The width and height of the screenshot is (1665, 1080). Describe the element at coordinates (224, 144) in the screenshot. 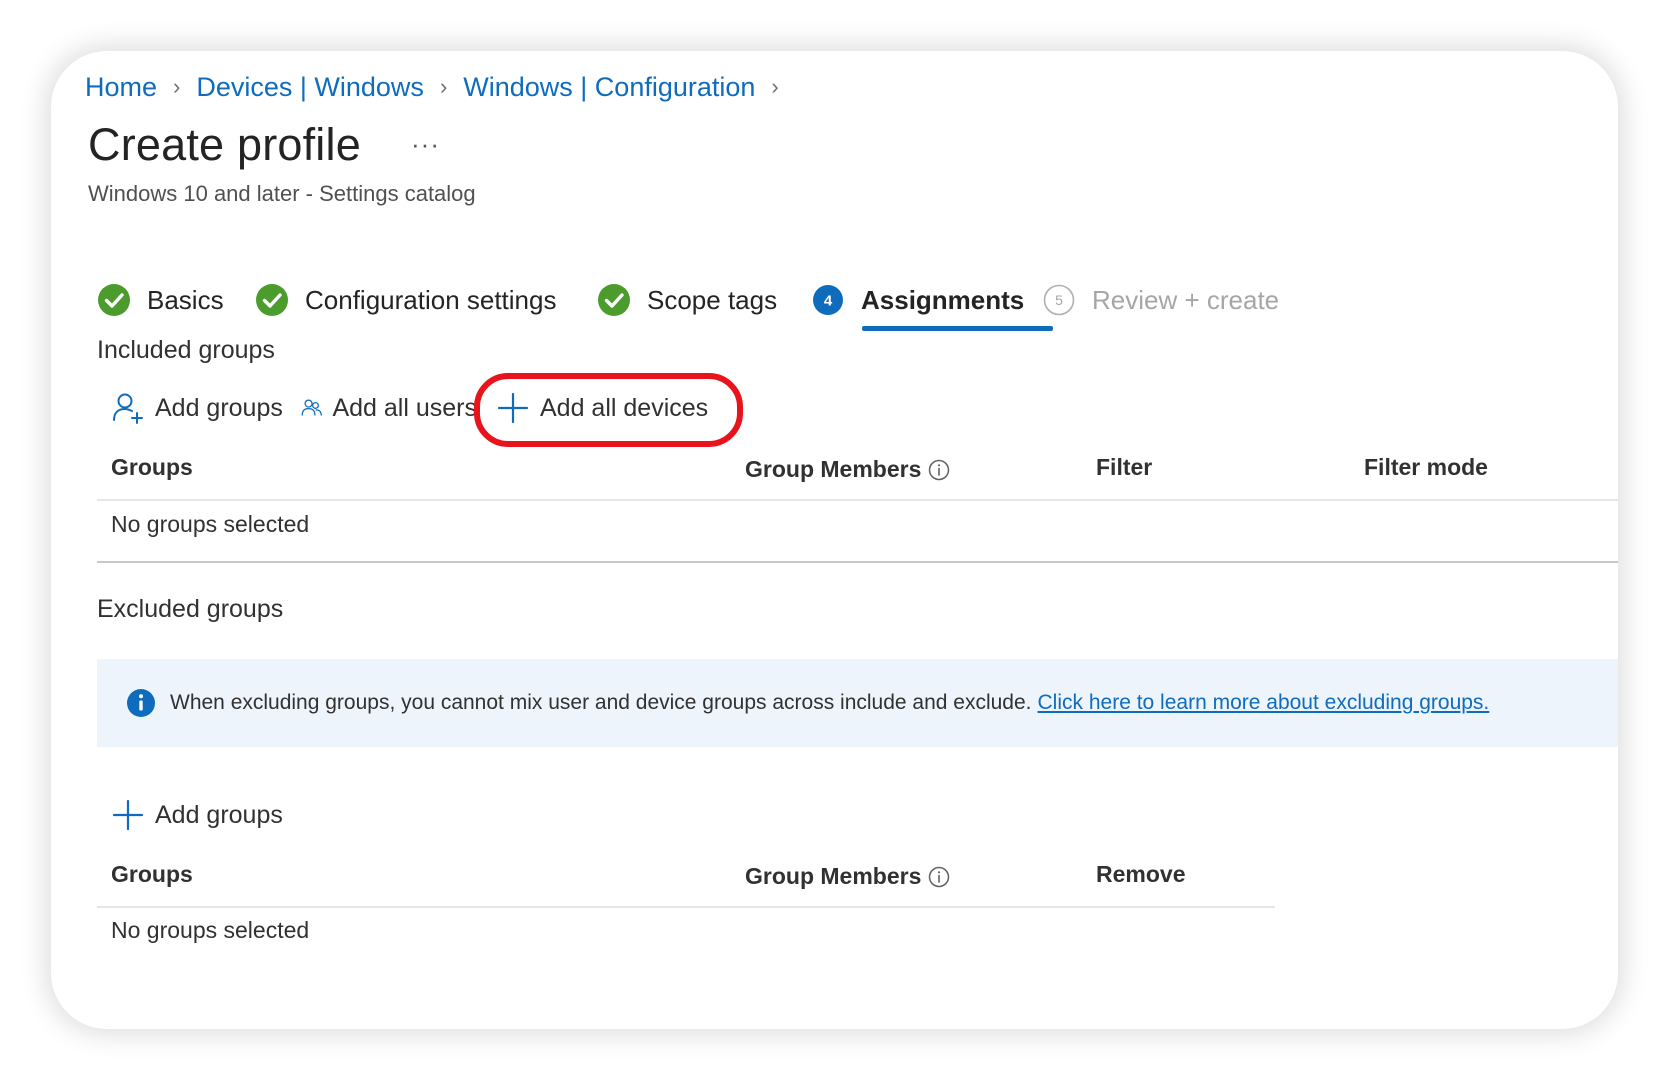

I see `page-title: Create profile` at that location.